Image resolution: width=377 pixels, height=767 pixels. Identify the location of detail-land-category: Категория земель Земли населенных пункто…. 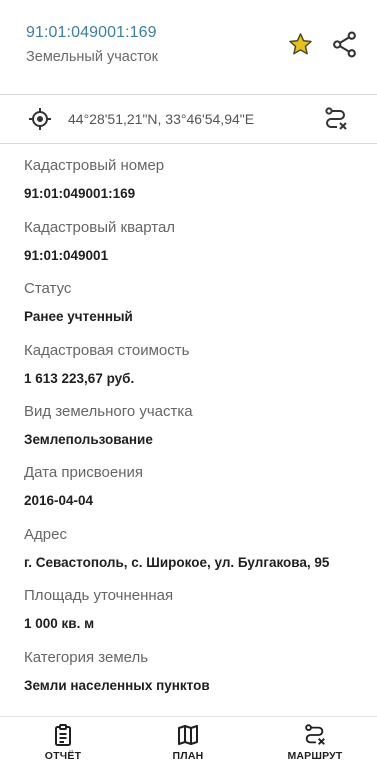
(194, 672).